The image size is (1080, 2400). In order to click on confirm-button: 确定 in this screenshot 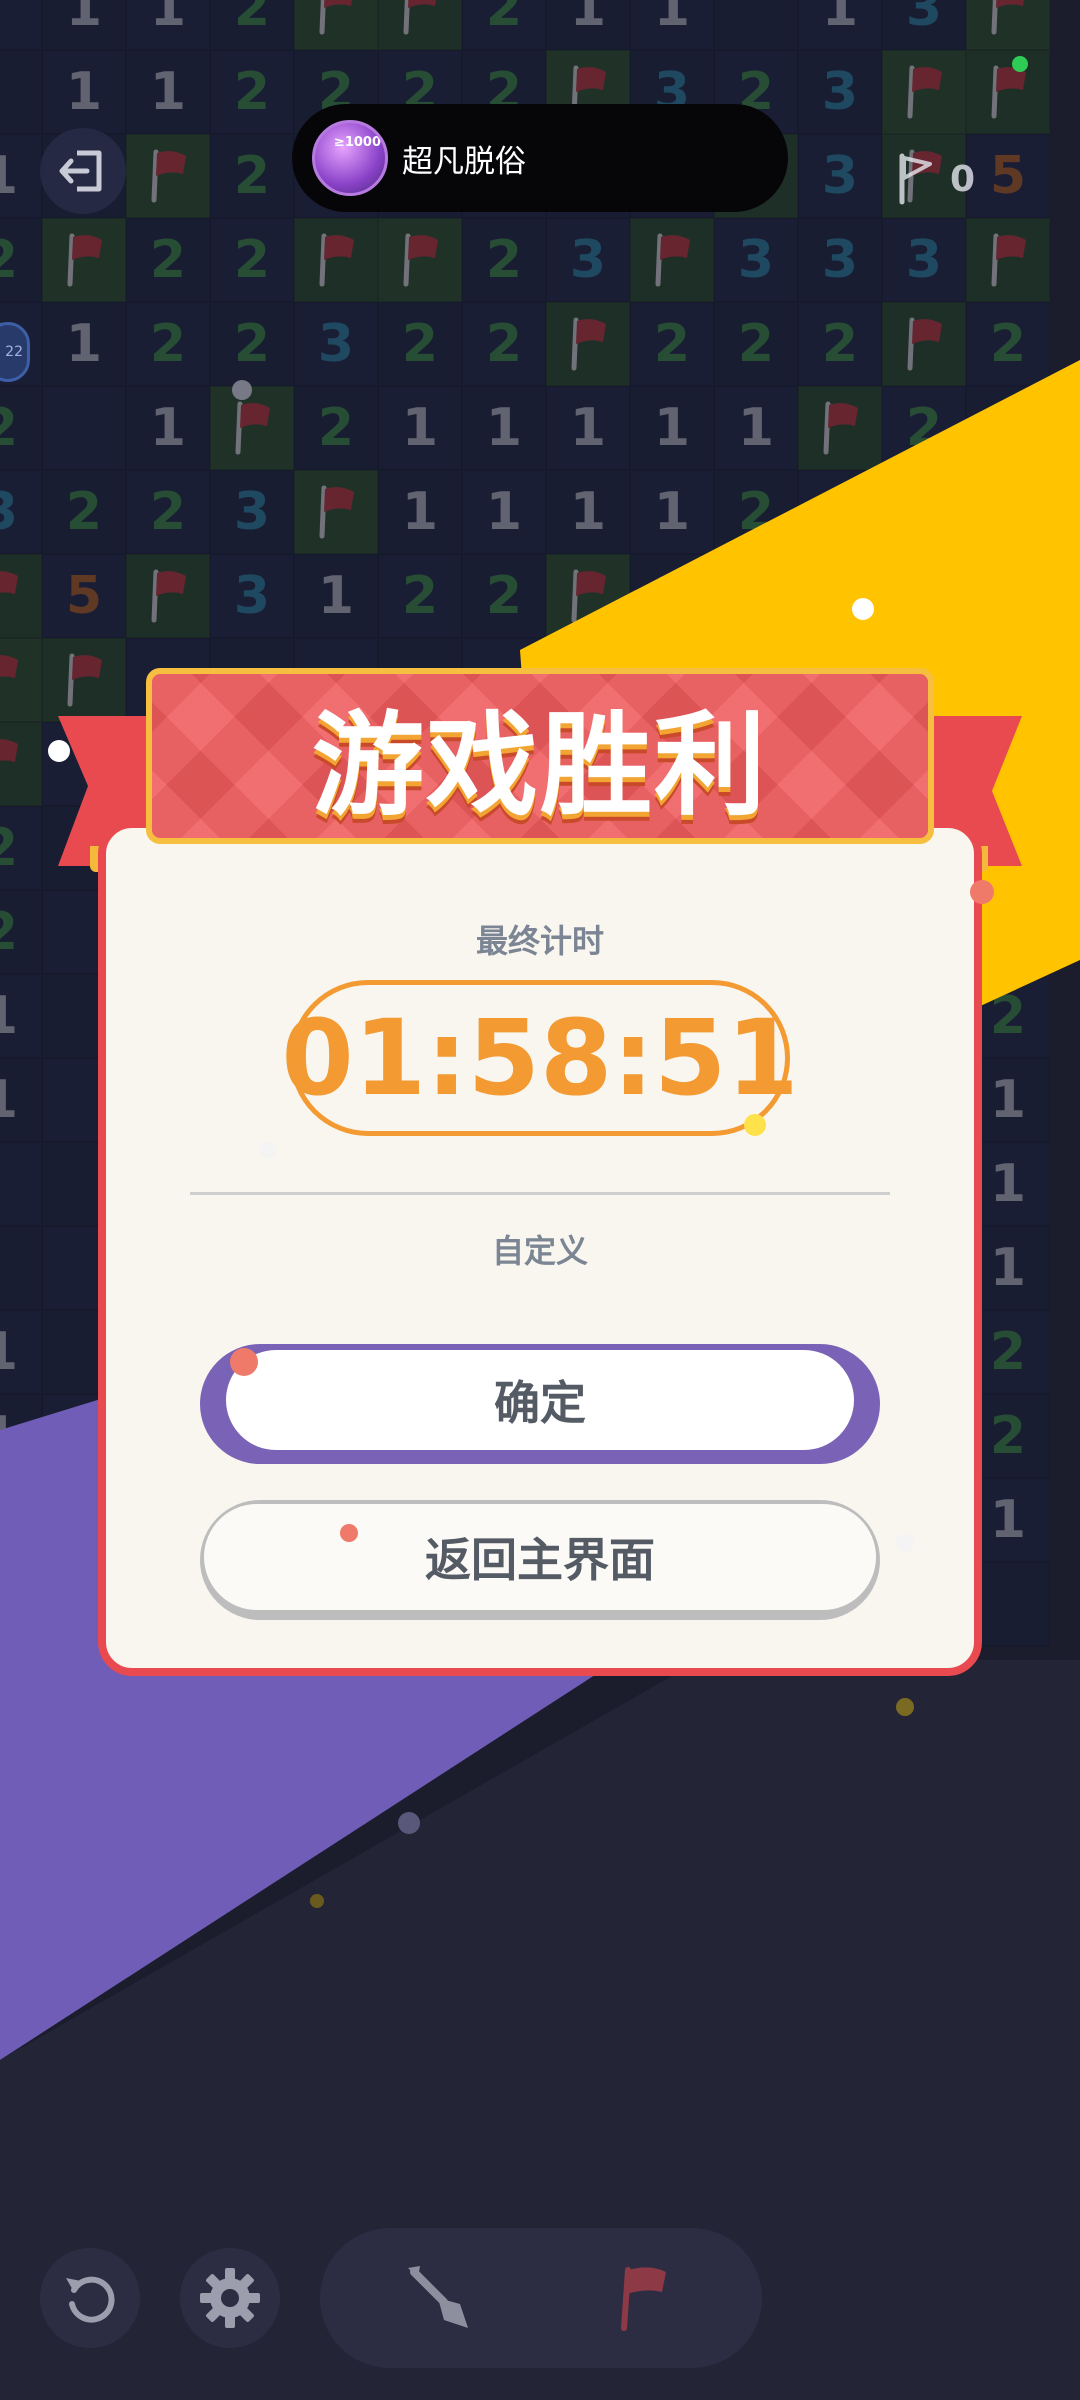, I will do `click(540, 1404)`.